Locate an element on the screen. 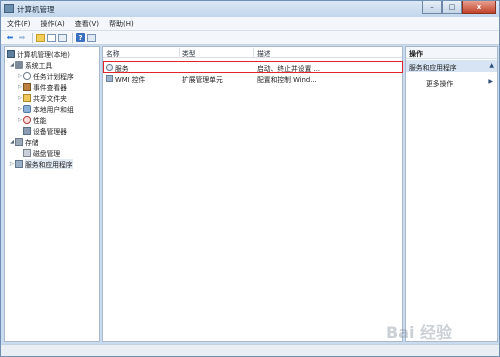 The width and height of the screenshot is (500, 357). up-folder-icon is located at coordinates (40, 37).